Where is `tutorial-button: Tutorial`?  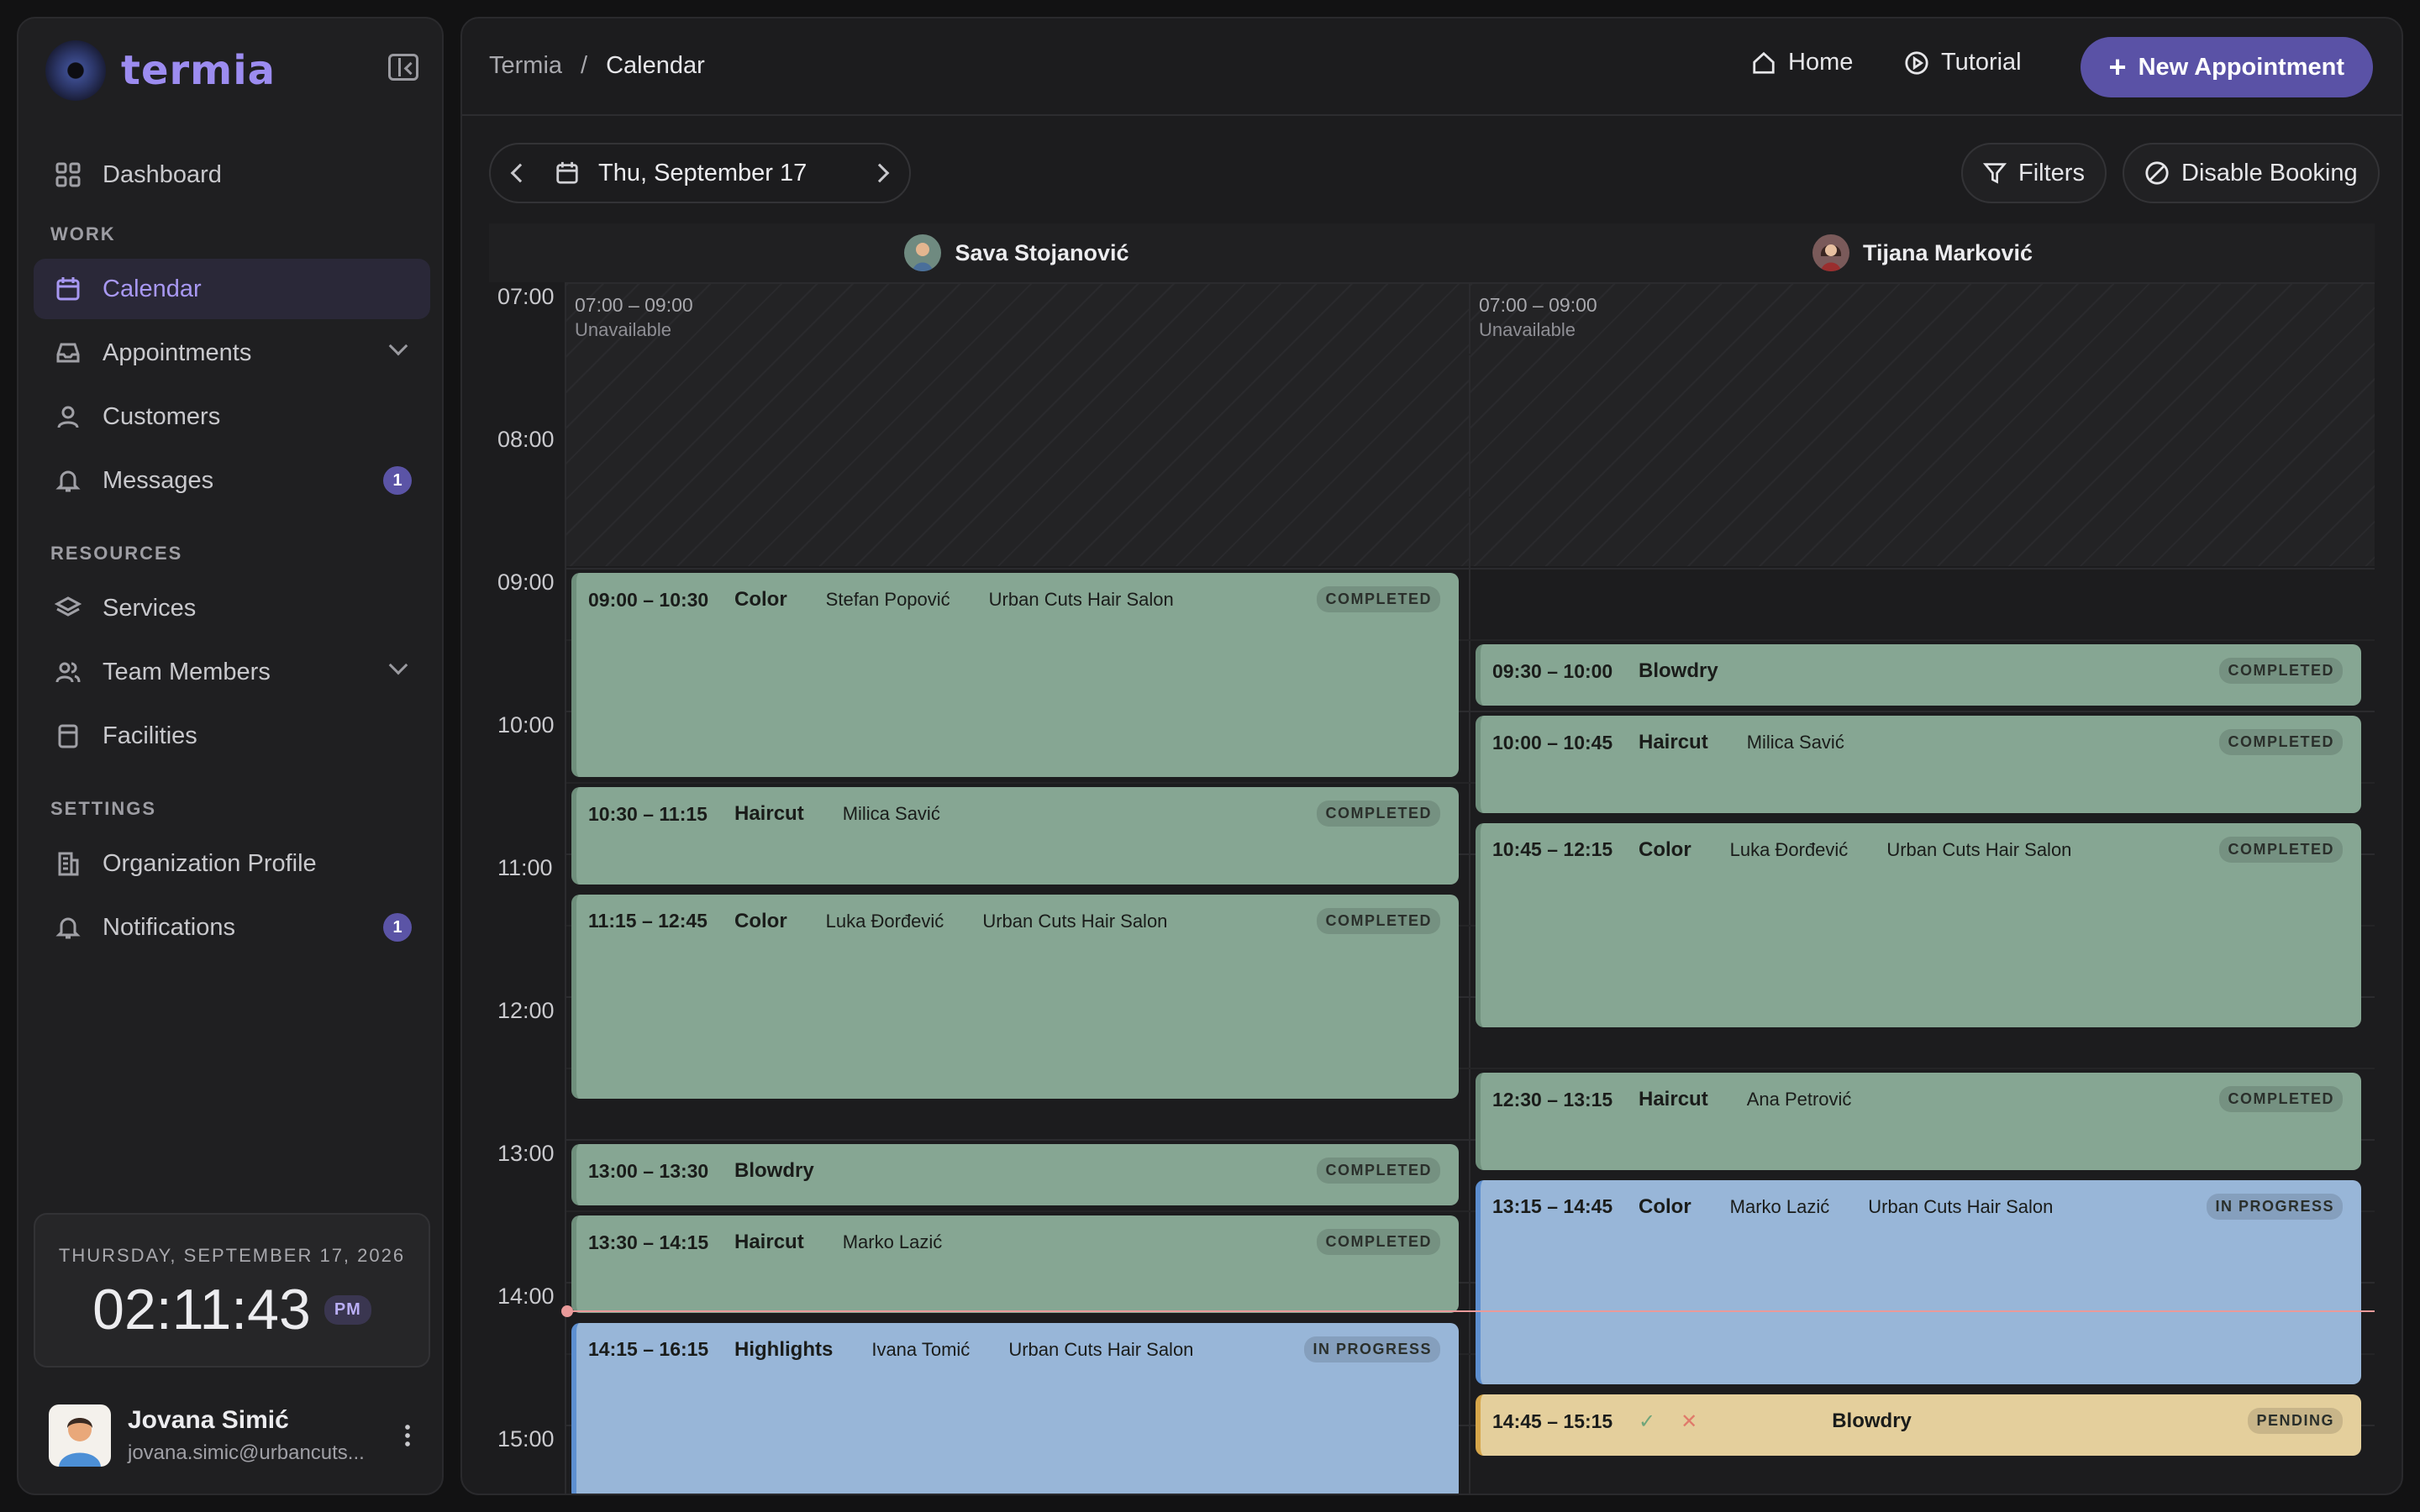 tutorial-button: Tutorial is located at coordinates (1963, 62).